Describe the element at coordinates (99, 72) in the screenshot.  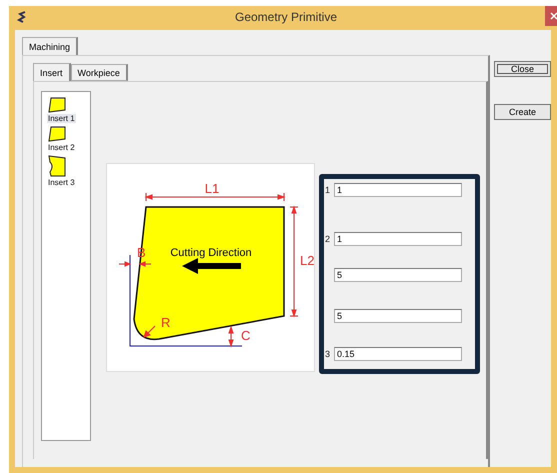
I see `sub-tab: Workpiece` at that location.